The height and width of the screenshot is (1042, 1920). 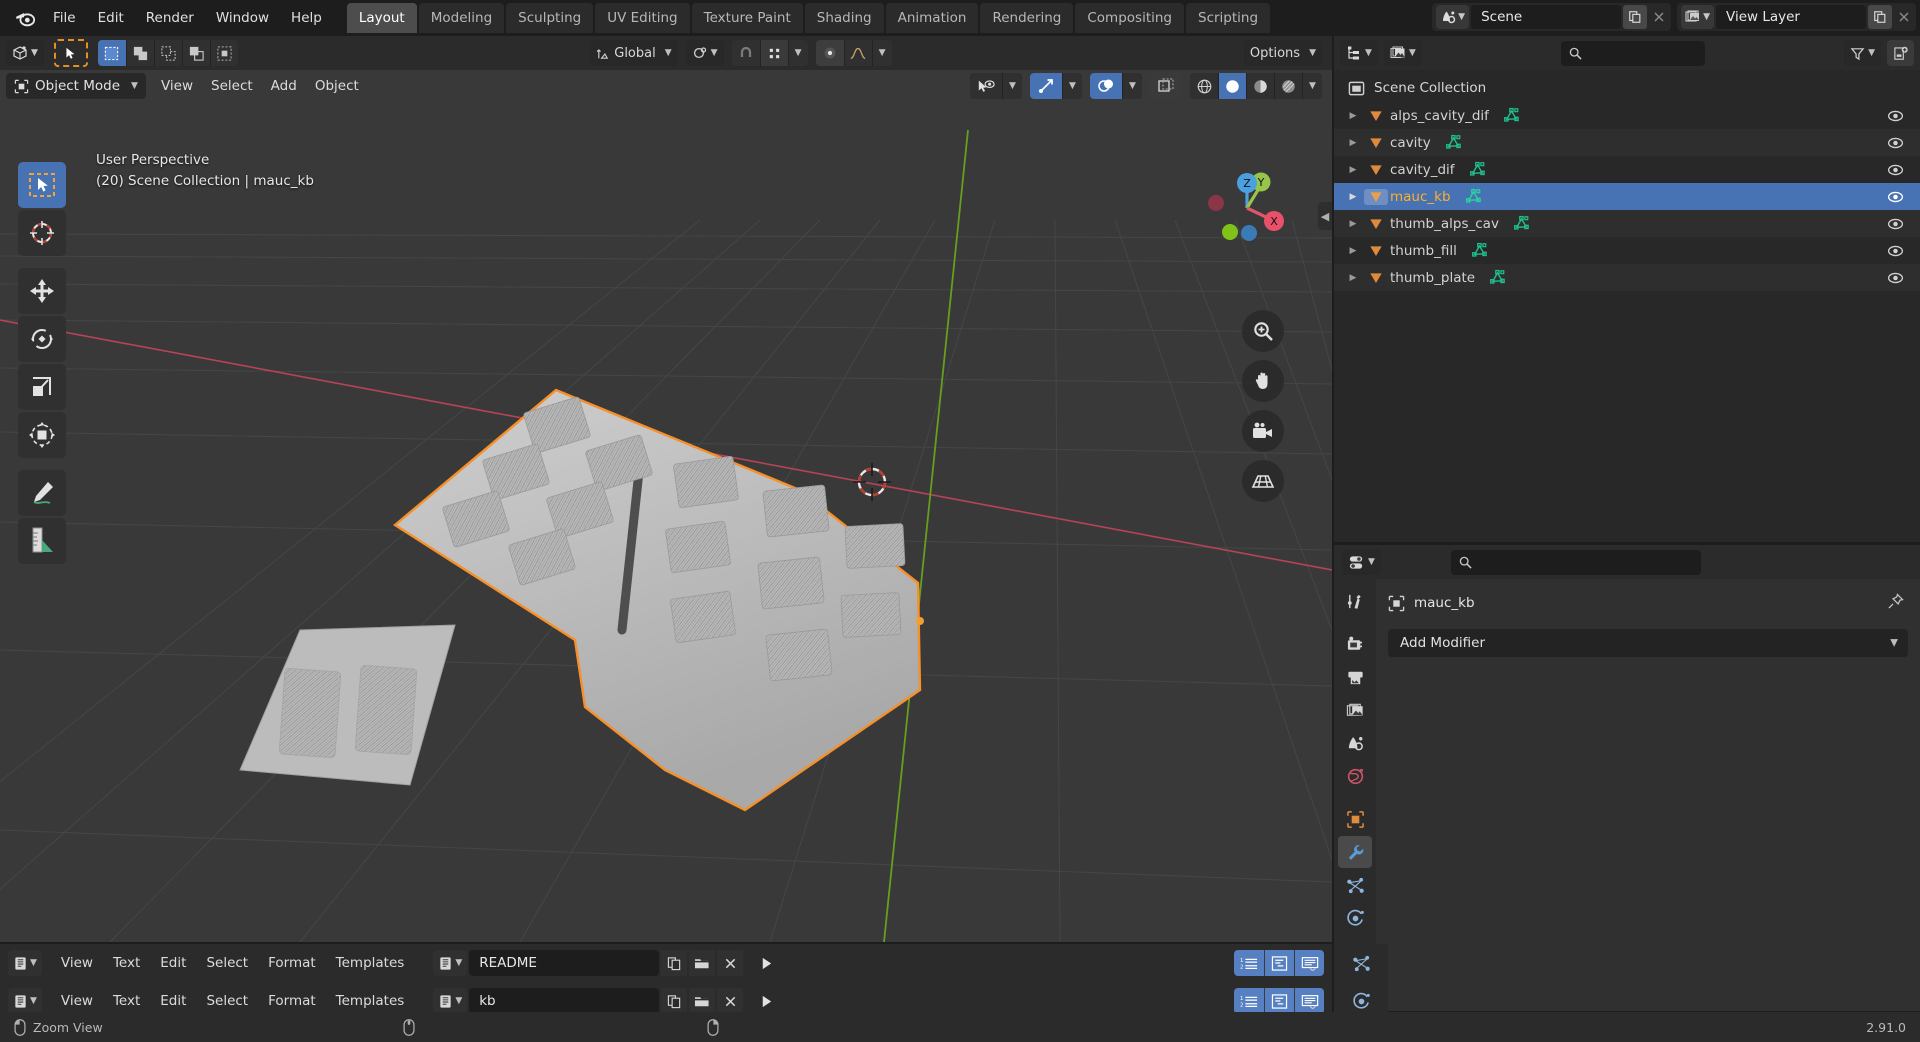 What do you see at coordinates (64, 18) in the screenshot?
I see `menu-file: File` at bounding box center [64, 18].